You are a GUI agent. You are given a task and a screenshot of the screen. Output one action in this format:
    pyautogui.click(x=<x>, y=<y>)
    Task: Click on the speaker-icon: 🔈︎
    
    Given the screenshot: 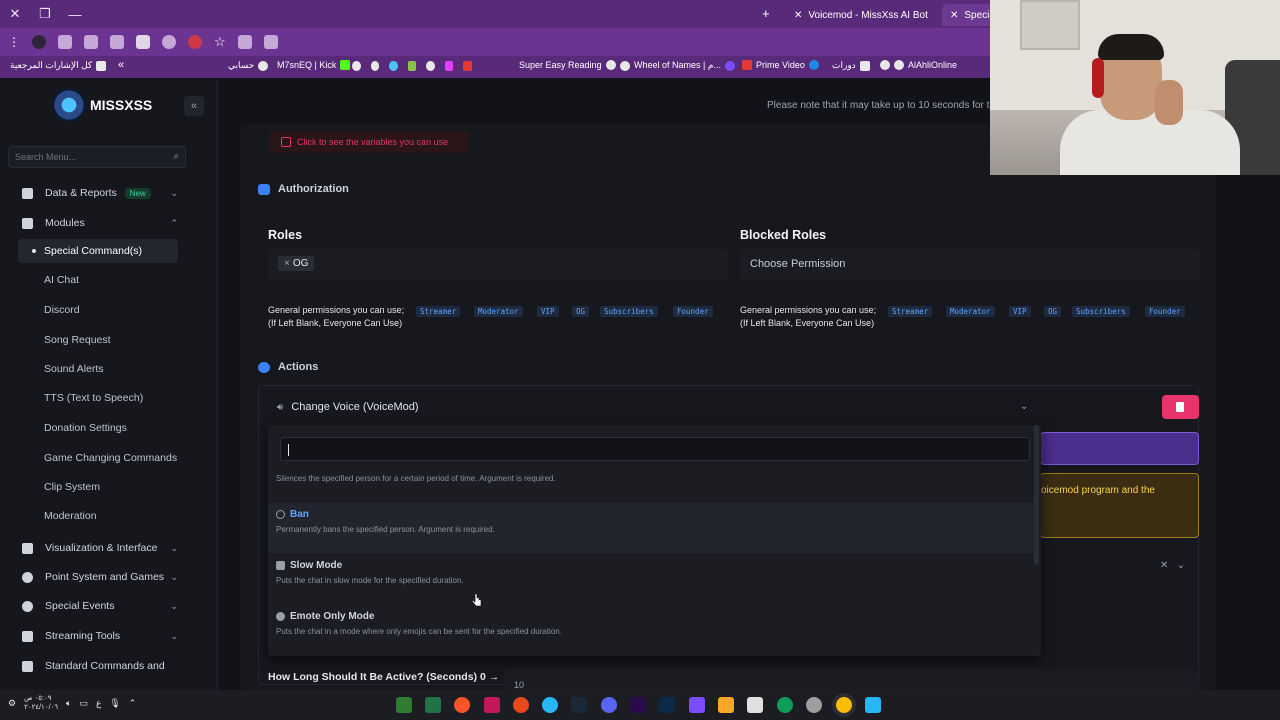 What is the action you would take?
    pyautogui.click(x=68, y=703)
    